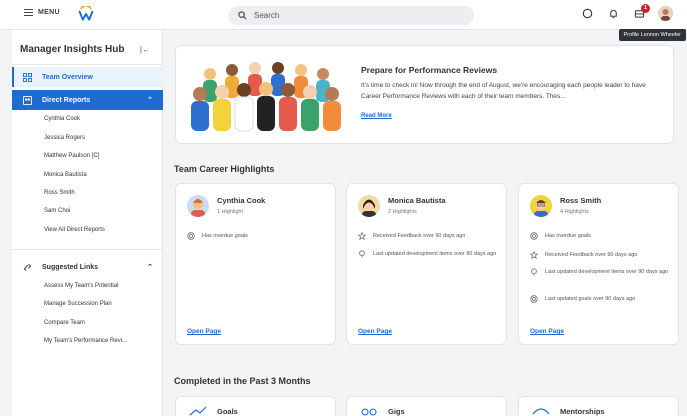  Describe the element at coordinates (369, 412) in the screenshot. I see `gigs-icon` at that location.